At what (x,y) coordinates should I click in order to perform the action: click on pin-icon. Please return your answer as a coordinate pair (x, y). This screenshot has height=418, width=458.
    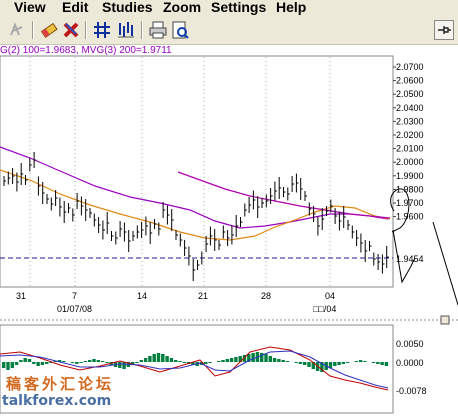
    Looking at the image, I should click on (444, 30).